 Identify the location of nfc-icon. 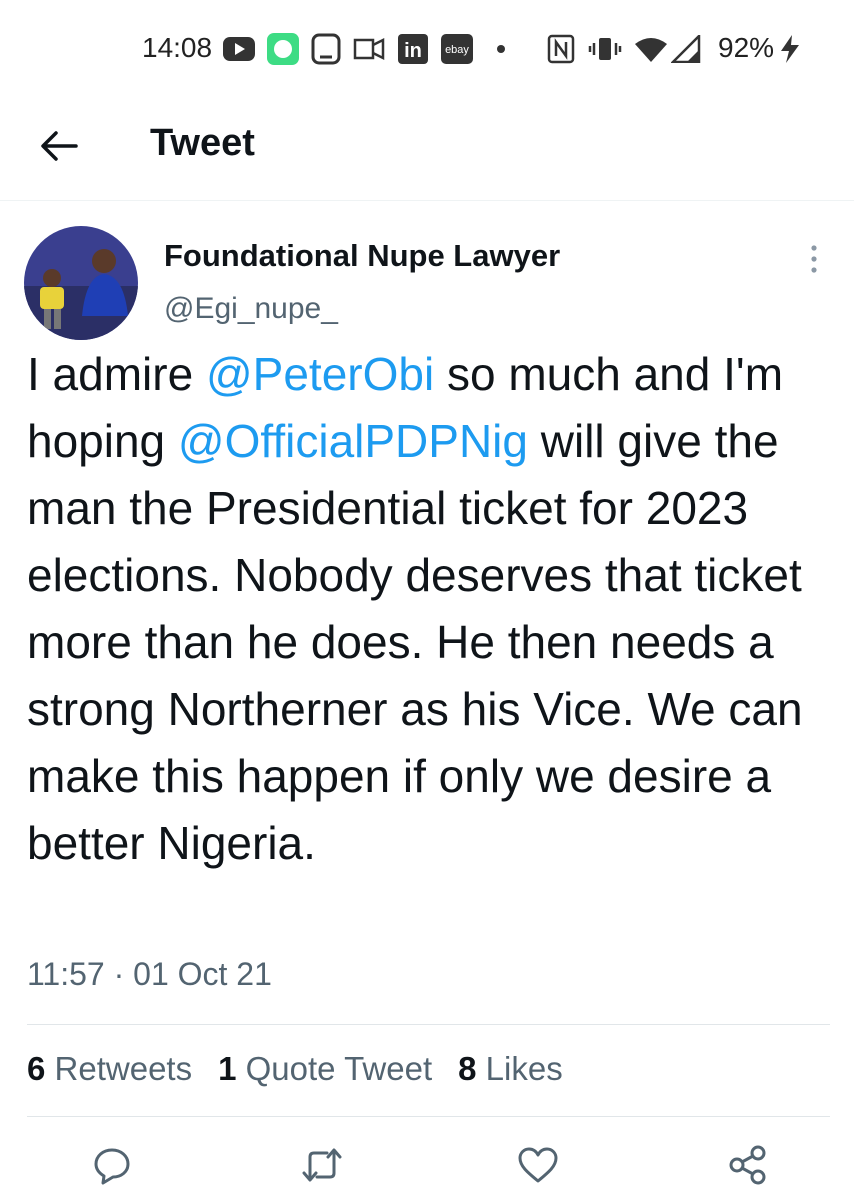
(561, 49).